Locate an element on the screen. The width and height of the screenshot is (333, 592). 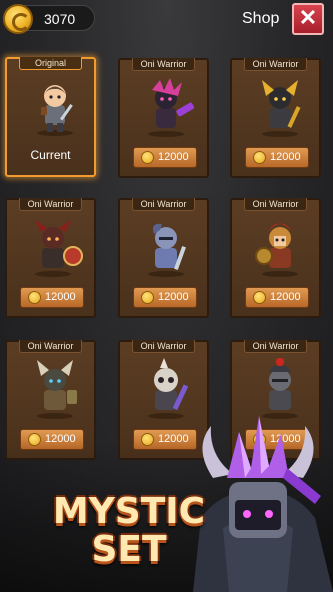
coin-balance: 3070 is located at coordinates (49, 19).